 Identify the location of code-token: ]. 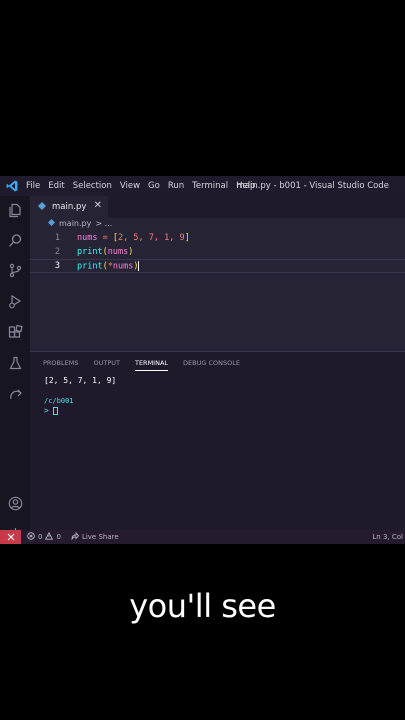
(187, 238).